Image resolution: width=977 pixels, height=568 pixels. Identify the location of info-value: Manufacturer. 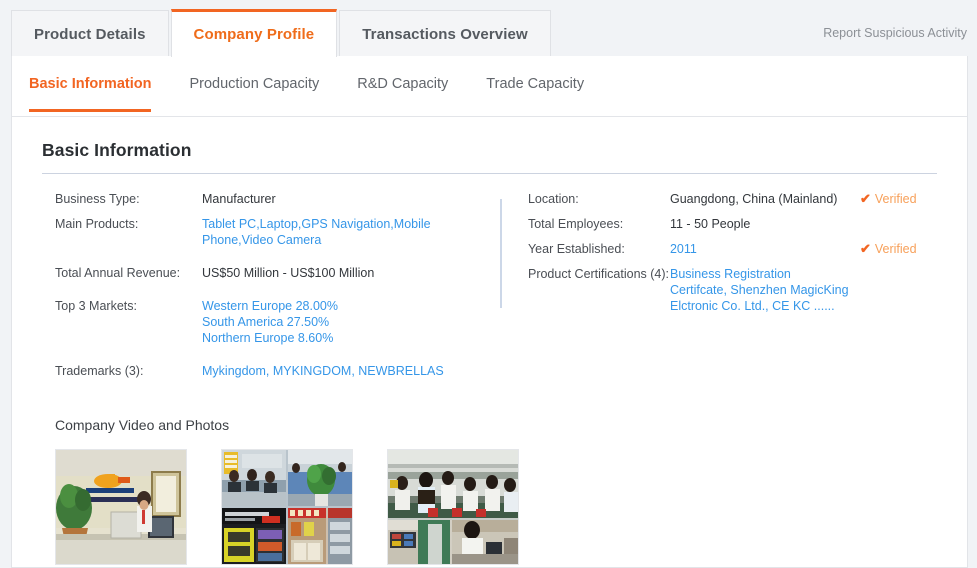
(239, 199).